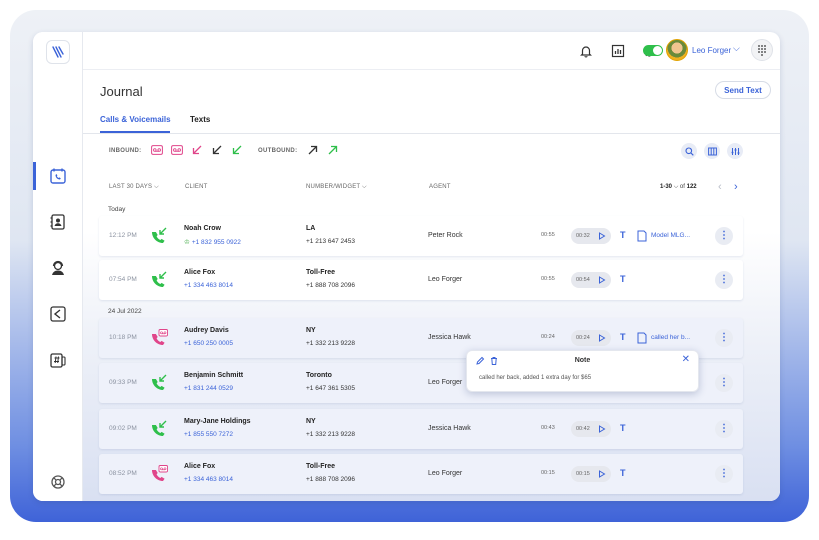 This screenshot has width=819, height=540. What do you see at coordinates (336, 187) in the screenshot?
I see `column-header-number: NUMBER/WIDGET ⌵` at bounding box center [336, 187].